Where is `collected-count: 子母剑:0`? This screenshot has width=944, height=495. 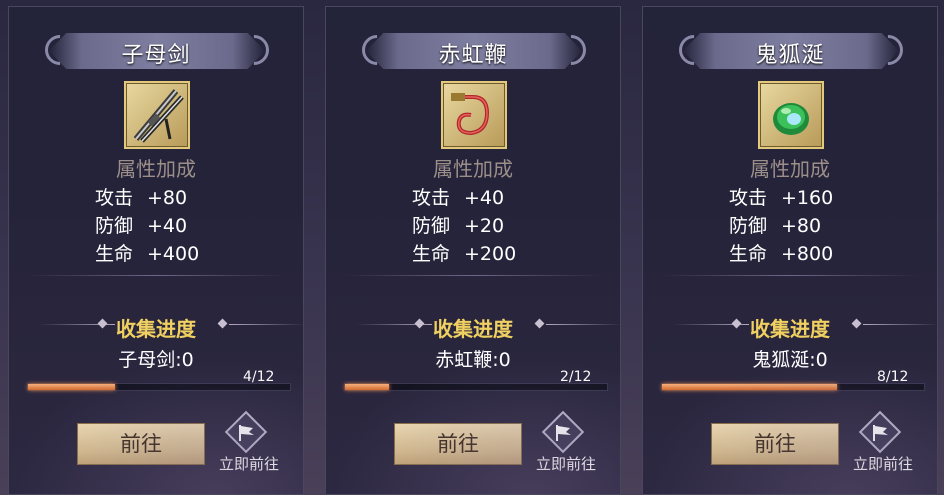 collected-count: 子母剑:0 is located at coordinates (156, 360).